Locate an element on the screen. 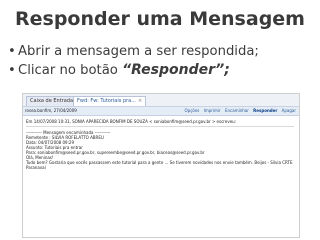 This screenshot has height=240, width=320. forward-button: Encaminhar is located at coordinates (237, 110).